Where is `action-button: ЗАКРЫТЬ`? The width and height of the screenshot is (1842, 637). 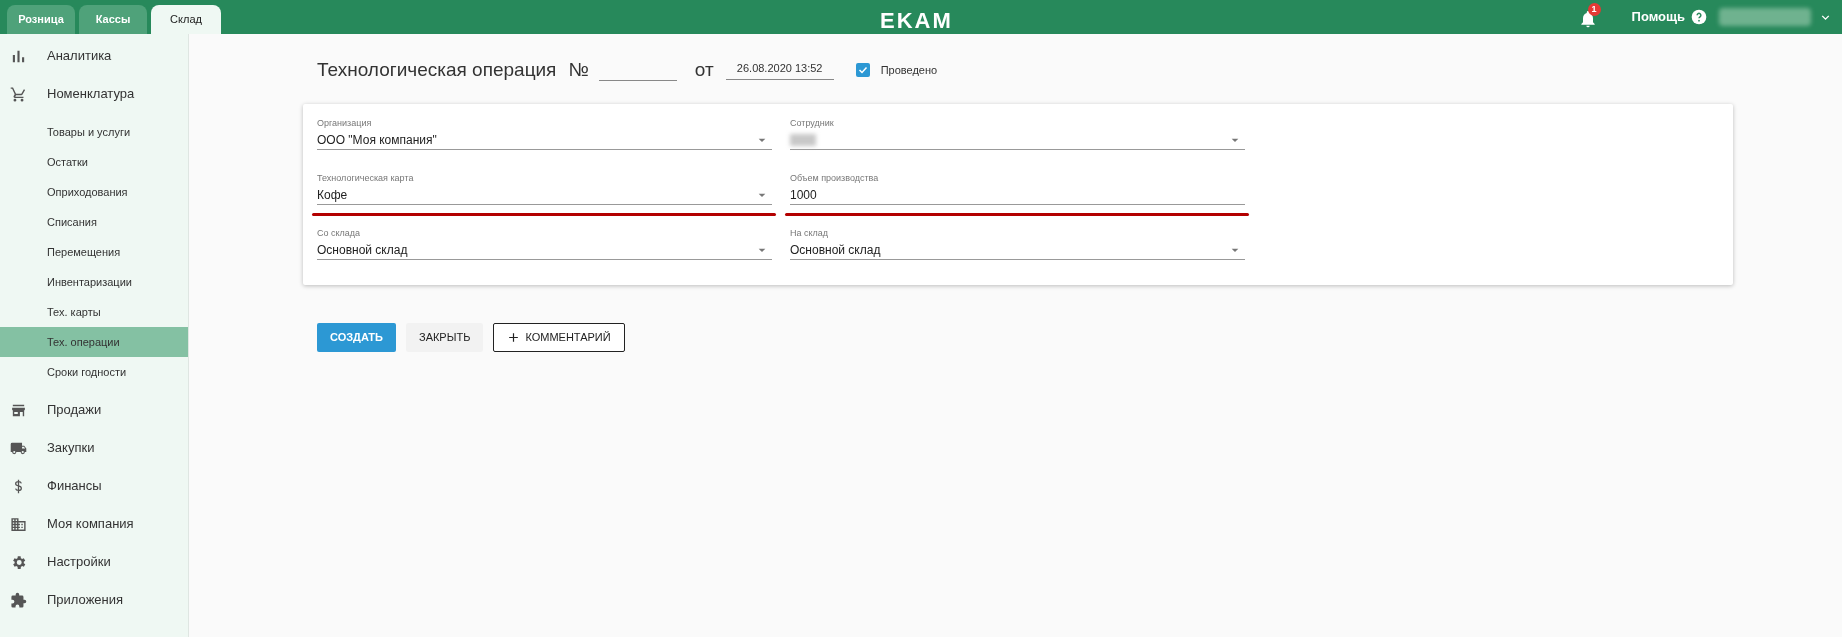 action-button: ЗАКРЫТЬ is located at coordinates (445, 337).